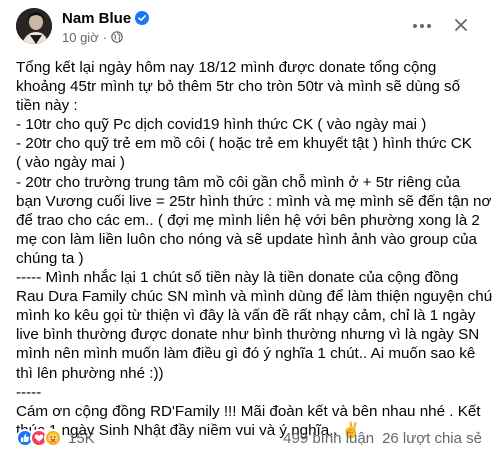  Describe the element at coordinates (249, 28) in the screenshot. I see `post-header: Nam Blue 10 giờ ·` at that location.